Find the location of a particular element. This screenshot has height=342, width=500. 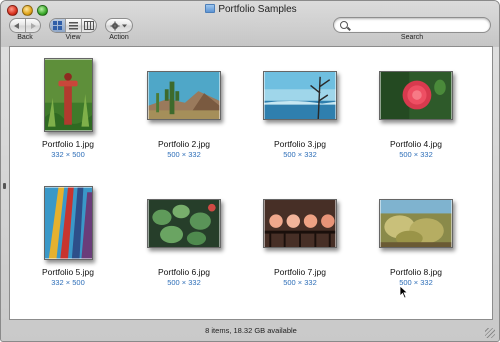

file-item: Portfolio 2.jpg 500 × 332 is located at coordinates (184, 108).